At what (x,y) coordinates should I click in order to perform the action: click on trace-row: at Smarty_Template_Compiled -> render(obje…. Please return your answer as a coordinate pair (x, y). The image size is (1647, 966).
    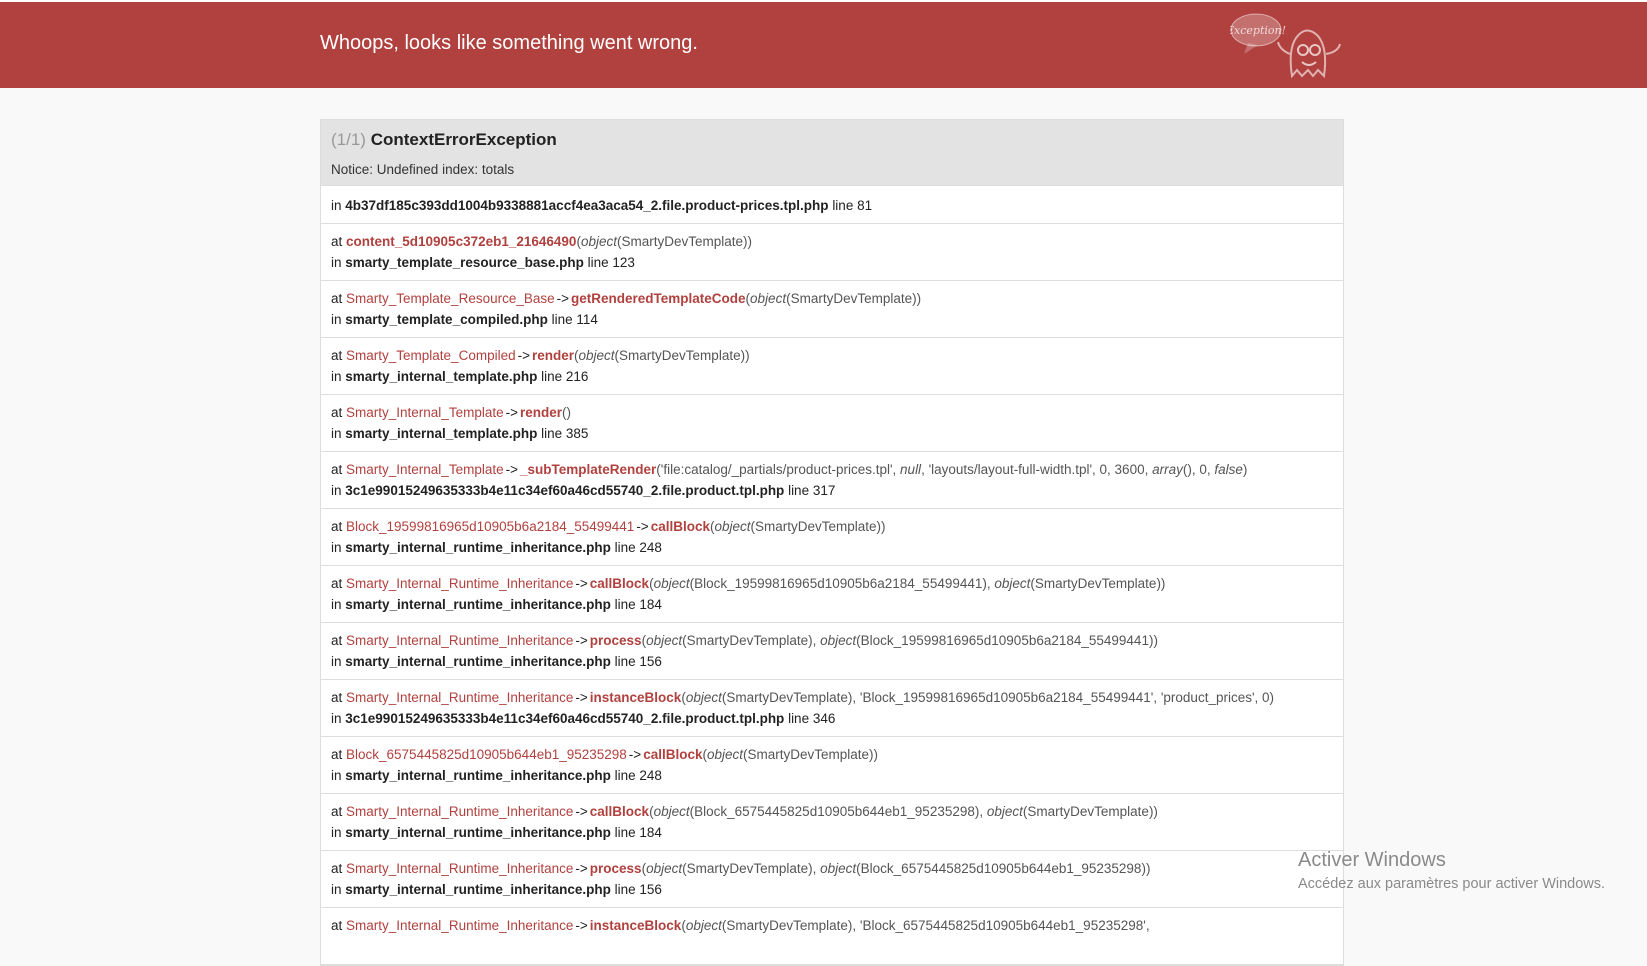
    Looking at the image, I should click on (832, 366).